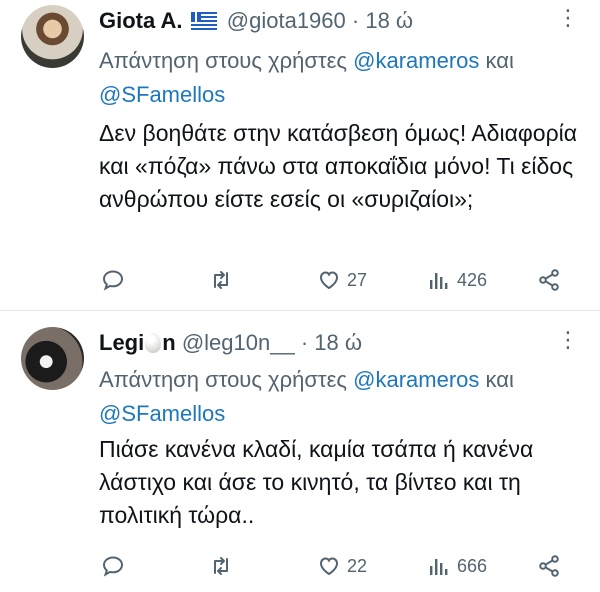  Describe the element at coordinates (342, 566) in the screenshot. I see `like-button: 22` at that location.